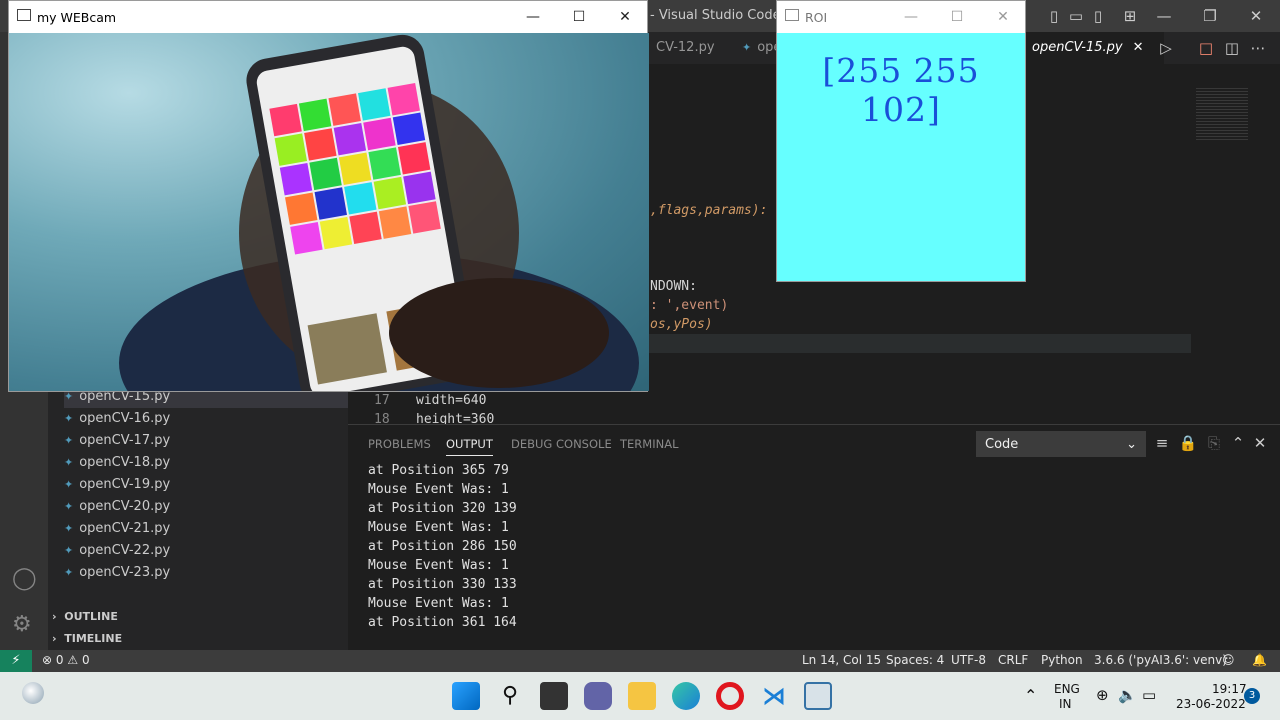 The image size is (1280, 720). I want to click on globe-icon: ⊕, so click(1102, 695).